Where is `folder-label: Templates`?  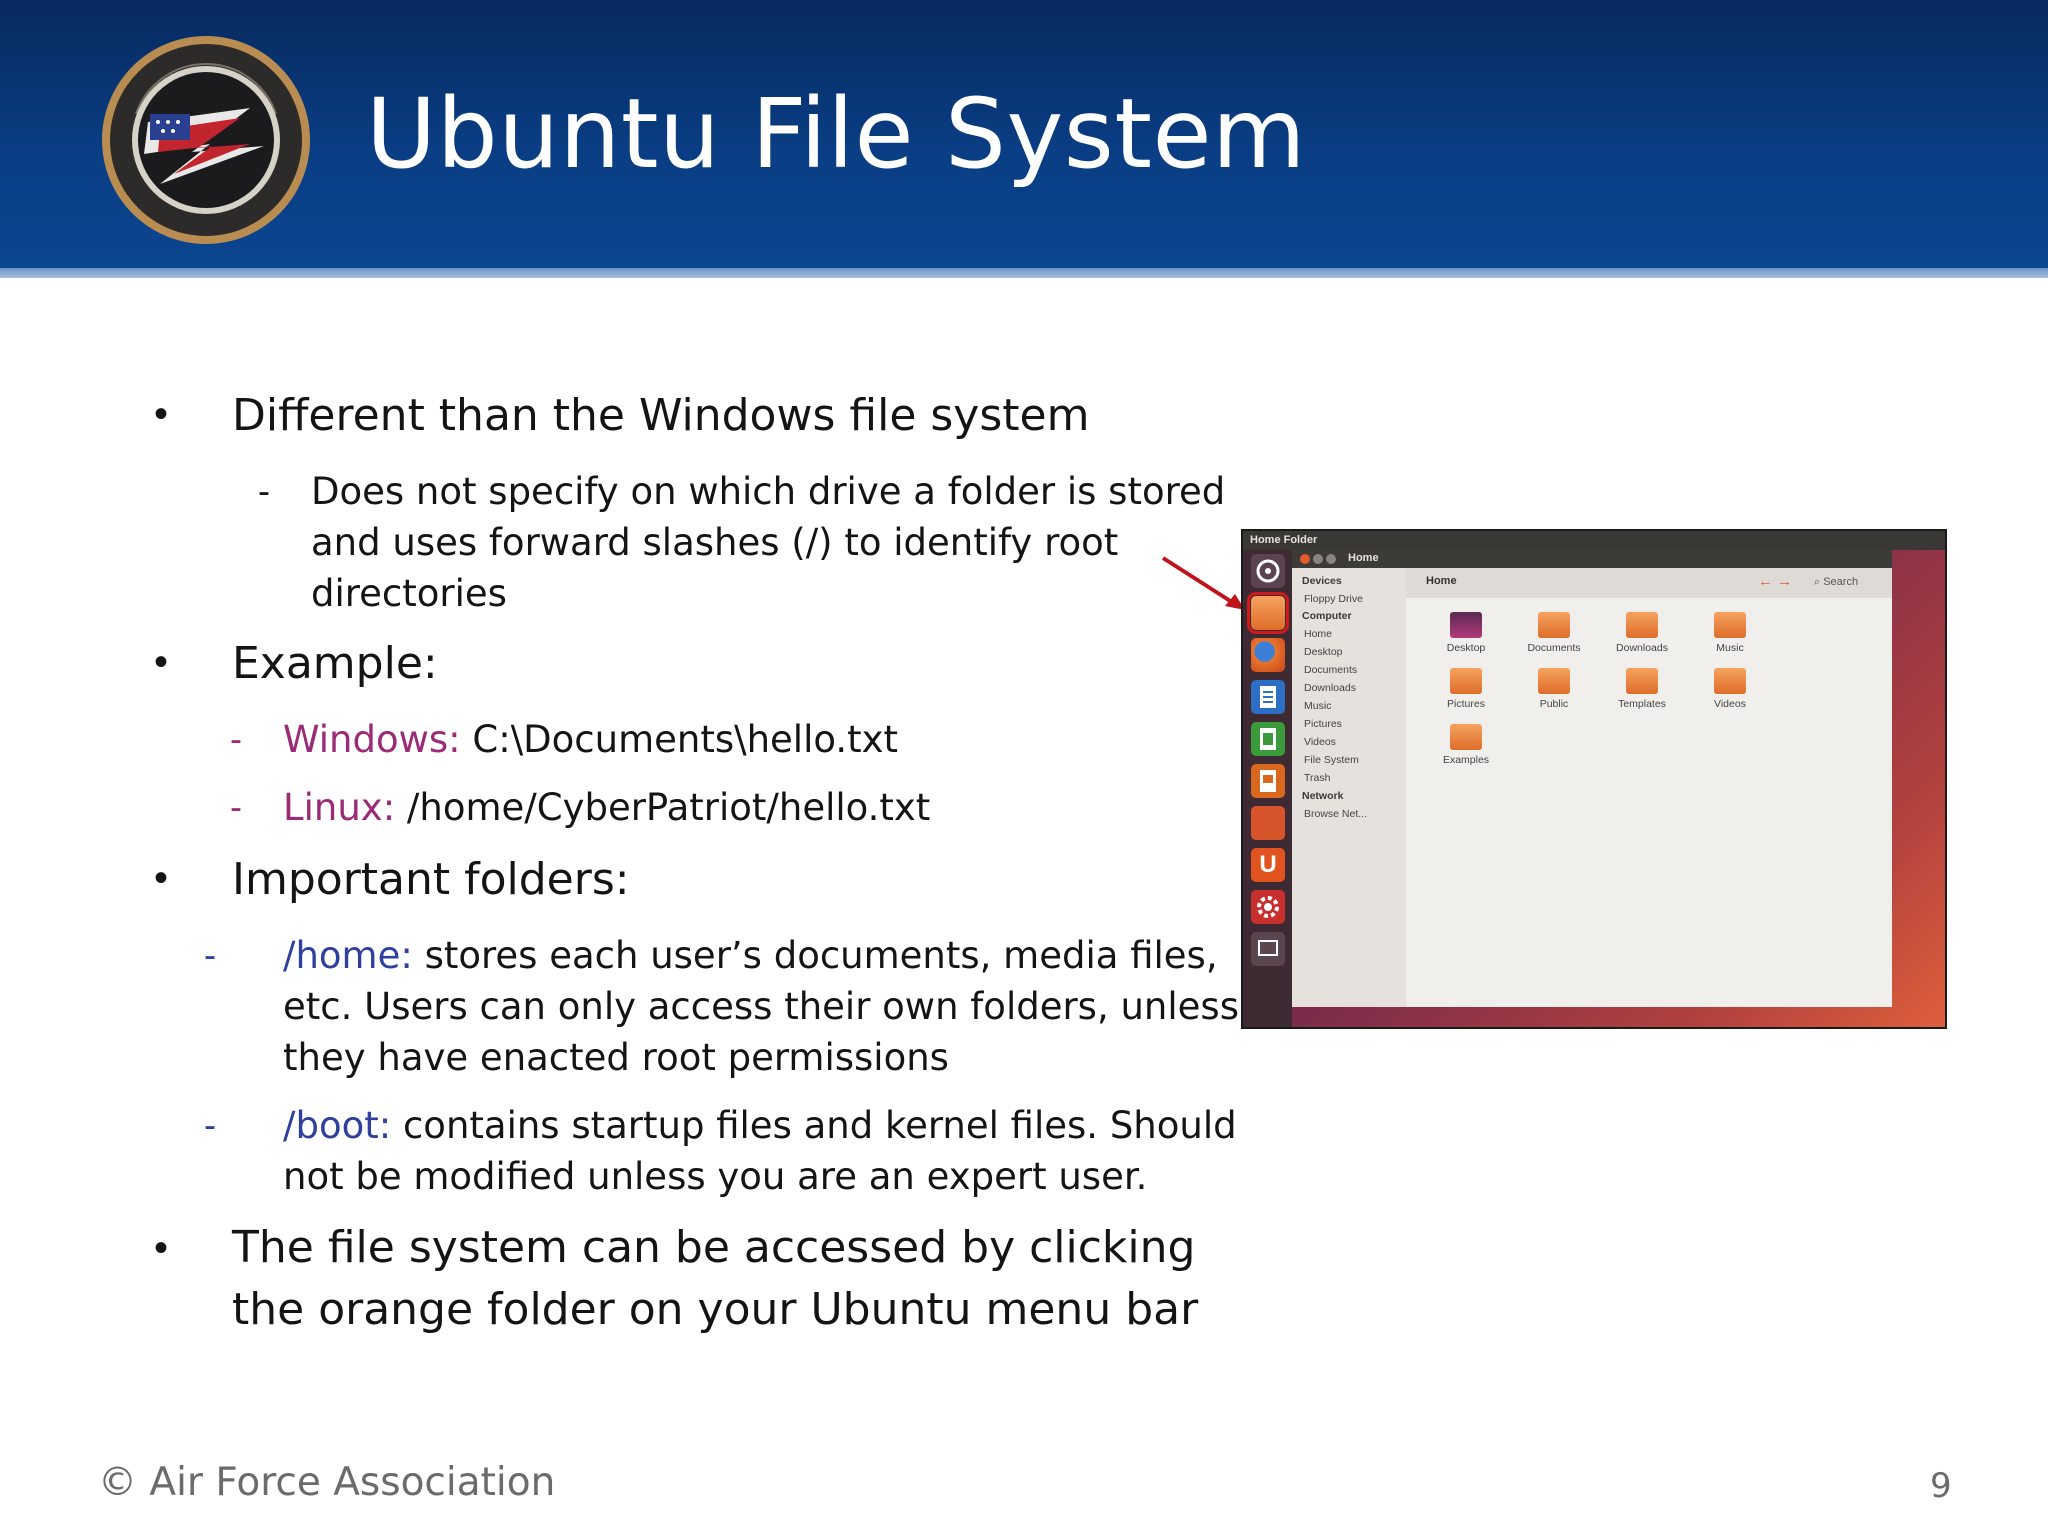 folder-label: Templates is located at coordinates (1642, 704).